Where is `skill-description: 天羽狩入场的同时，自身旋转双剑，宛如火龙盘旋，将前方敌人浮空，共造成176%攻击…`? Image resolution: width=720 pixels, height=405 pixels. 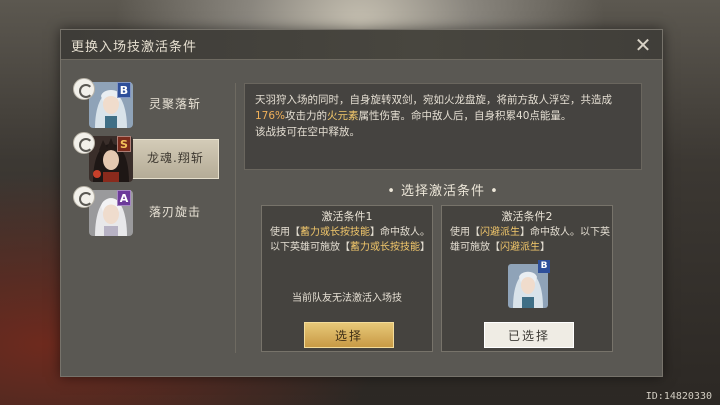 skill-description: 天羽狩入场的同时，自身旋转双剑，宛如火龙盘旋，将前方敌人浮空，共造成176%攻击… is located at coordinates (433, 116).